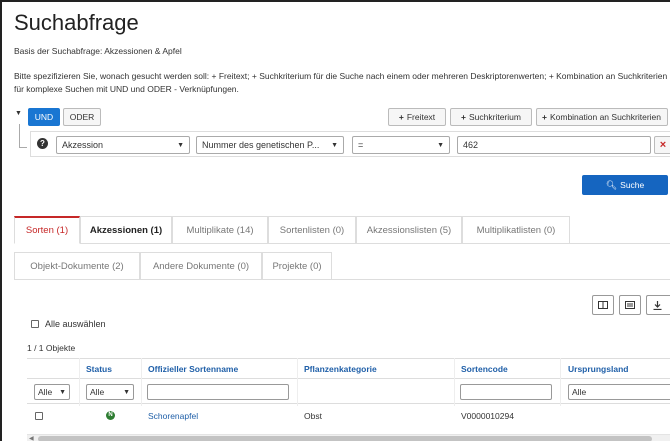 This screenshot has height=441, width=670. Describe the element at coordinates (658, 305) in the screenshot. I see `download-icon` at that location.